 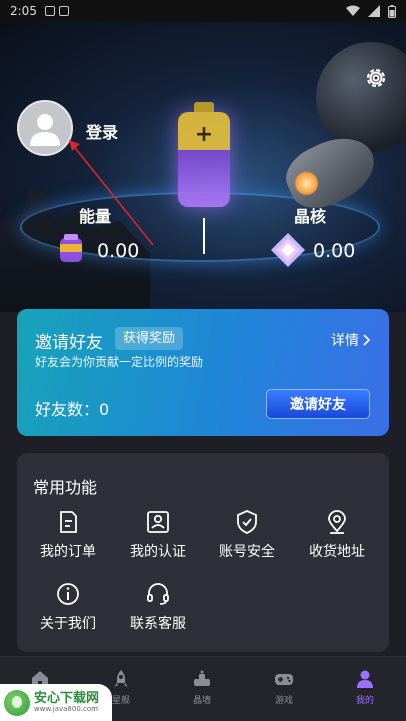 I want to click on battery-graphic: +, so click(x=204, y=154).